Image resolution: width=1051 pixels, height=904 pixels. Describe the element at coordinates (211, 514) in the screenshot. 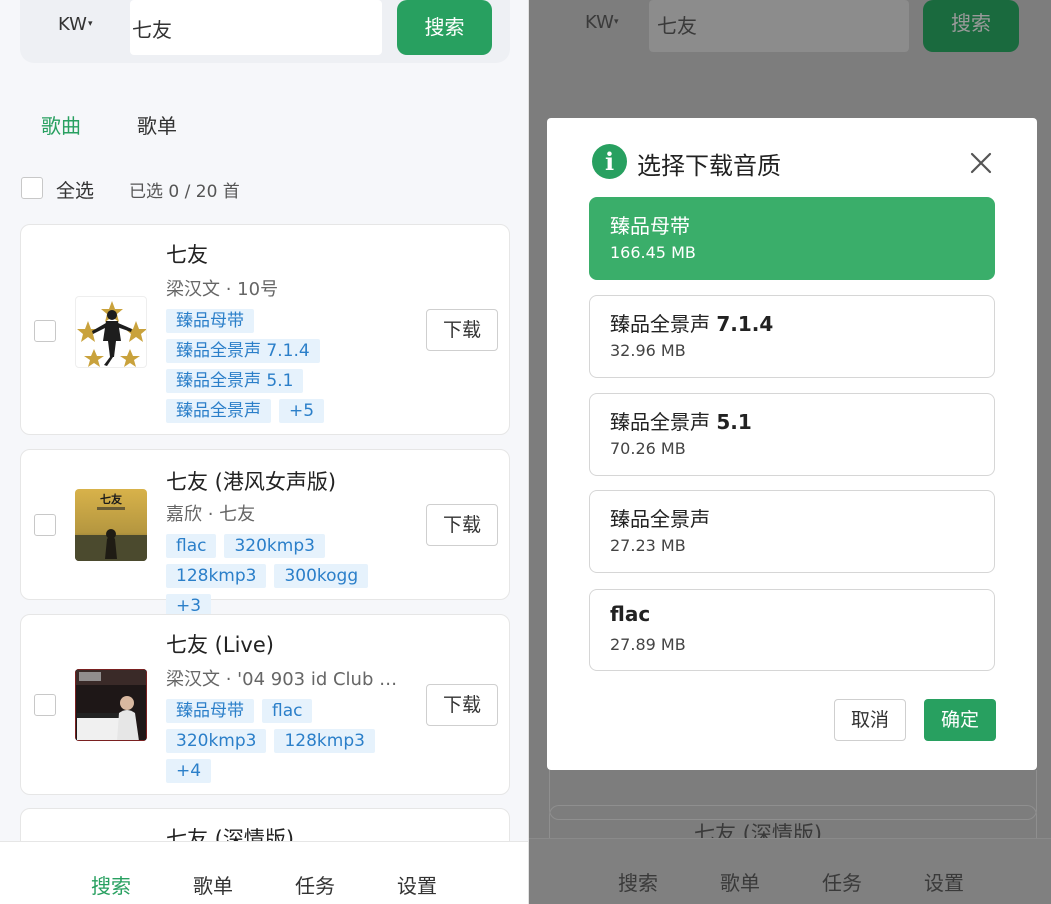

I see `song-artist: 嘉欣 · 七友` at that location.